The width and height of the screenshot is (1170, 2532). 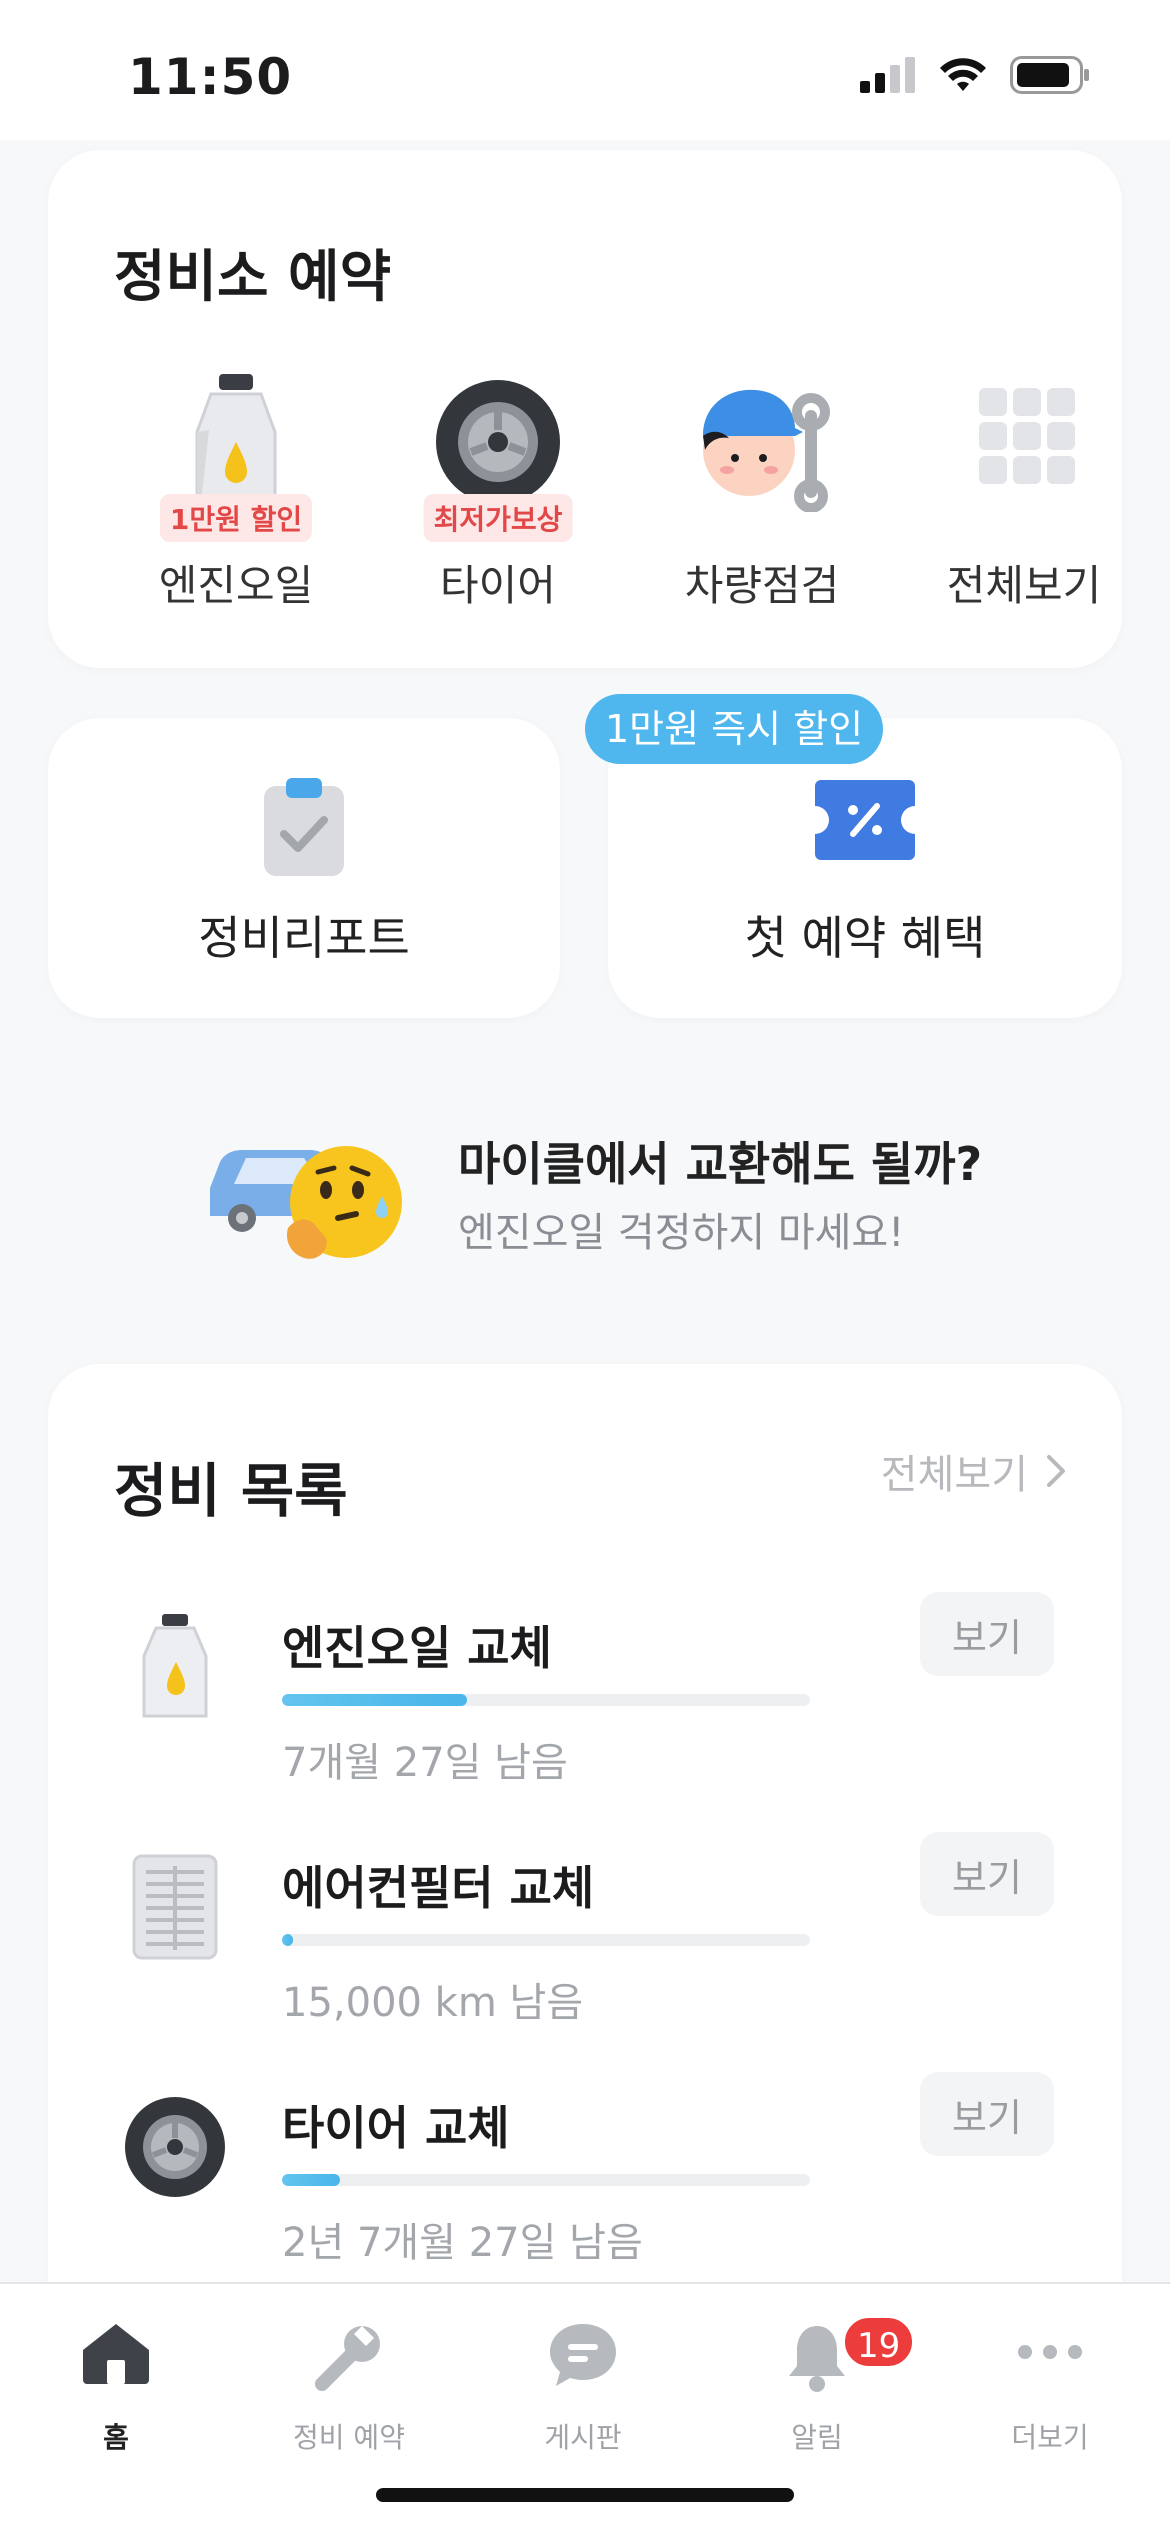 What do you see at coordinates (879, 2342) in the screenshot?
I see `notification-badge: 19` at bounding box center [879, 2342].